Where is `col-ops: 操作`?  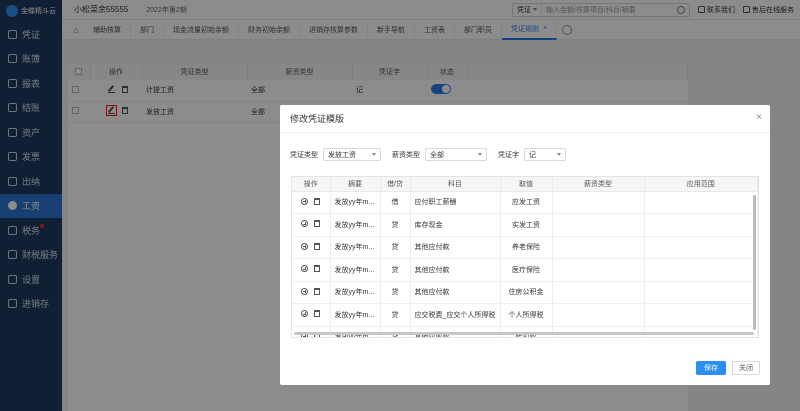
col-ops: 操作 is located at coordinates (311, 184).